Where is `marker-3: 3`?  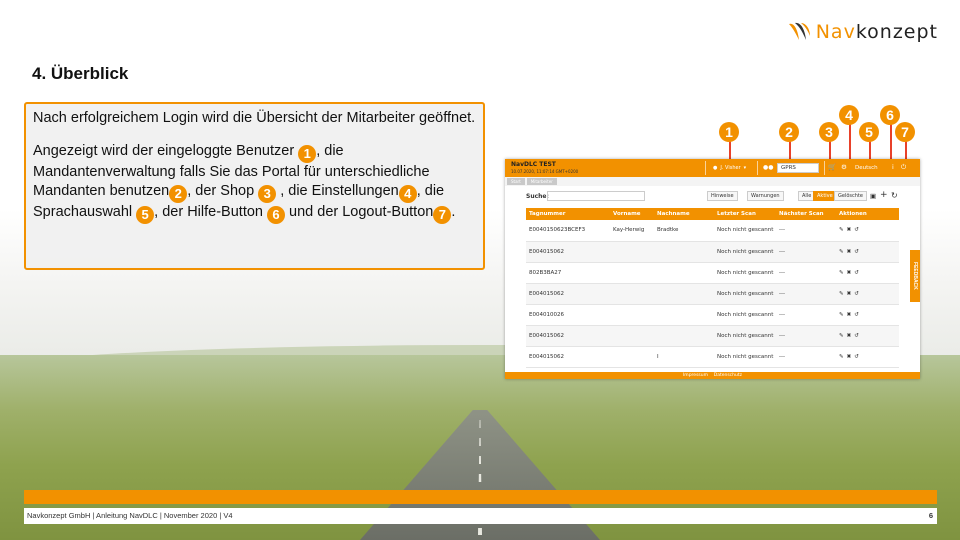
marker-3: 3 is located at coordinates (829, 132).